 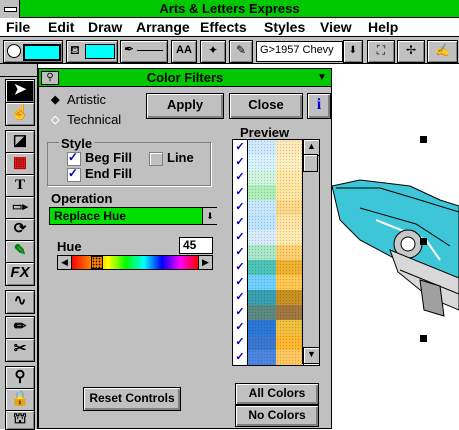 I want to click on chevy-car-illustration, so click(x=389, y=240).